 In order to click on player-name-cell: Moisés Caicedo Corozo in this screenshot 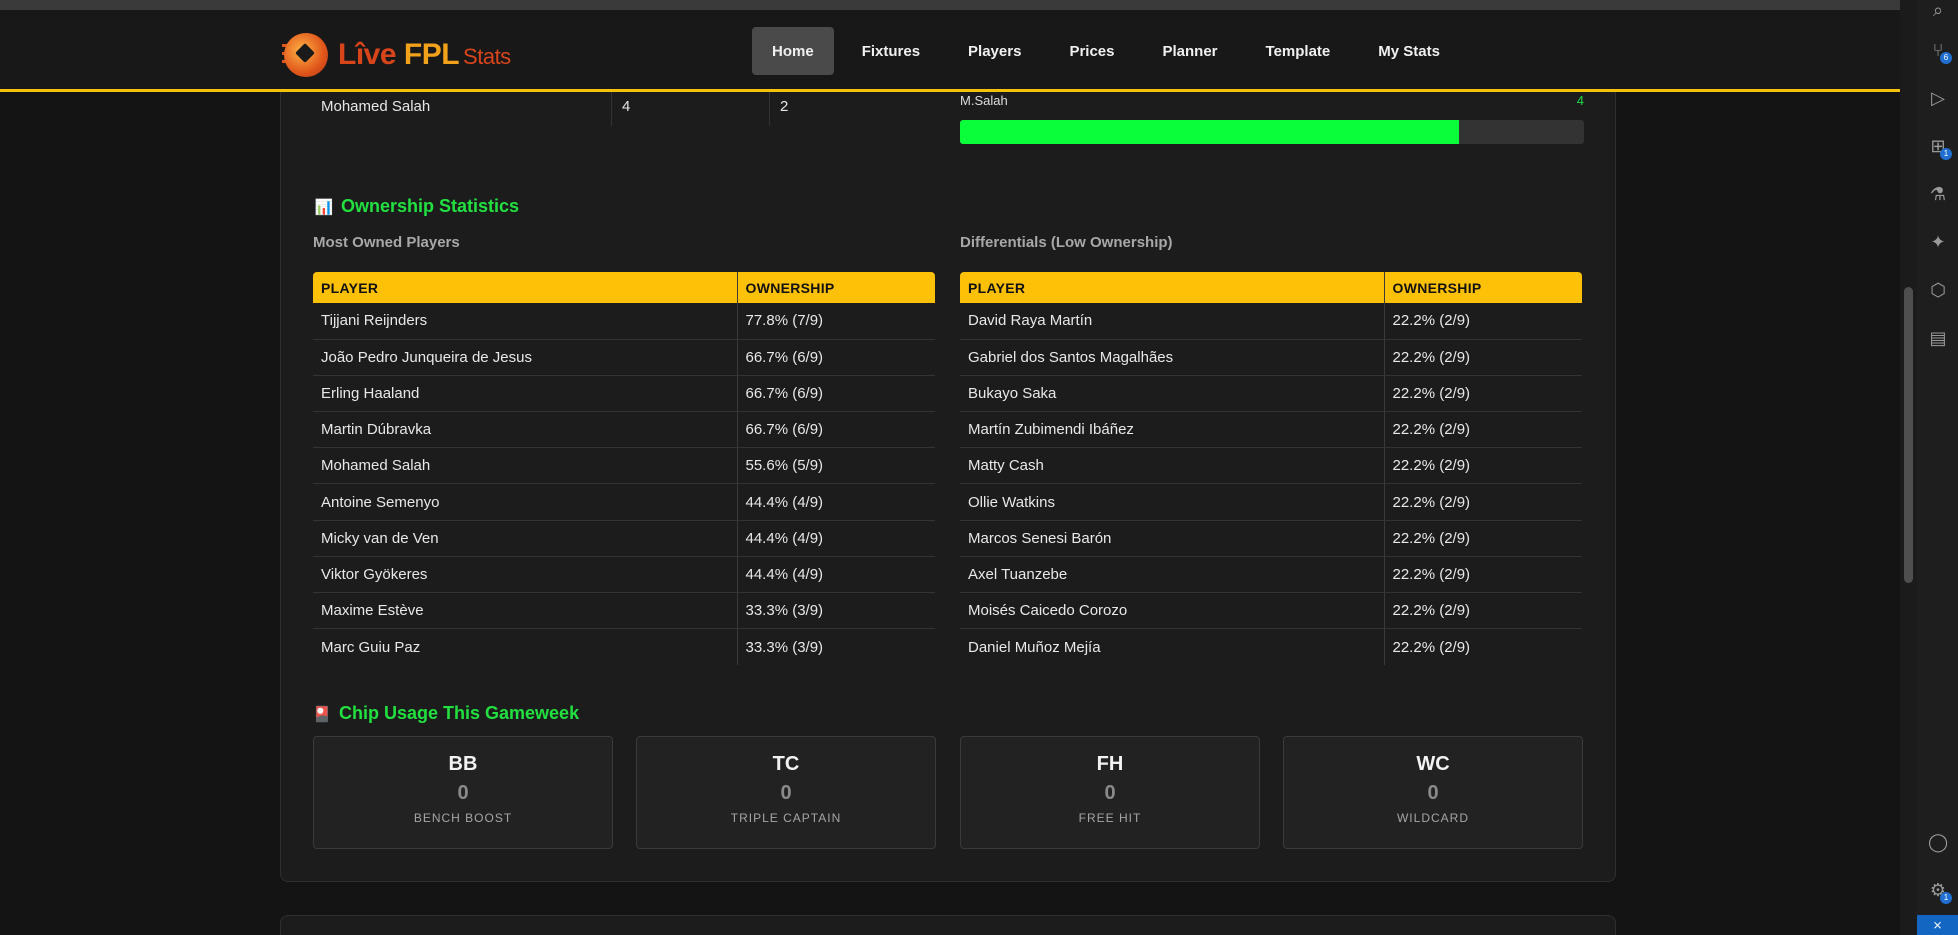, I will do `click(1172, 611)`.